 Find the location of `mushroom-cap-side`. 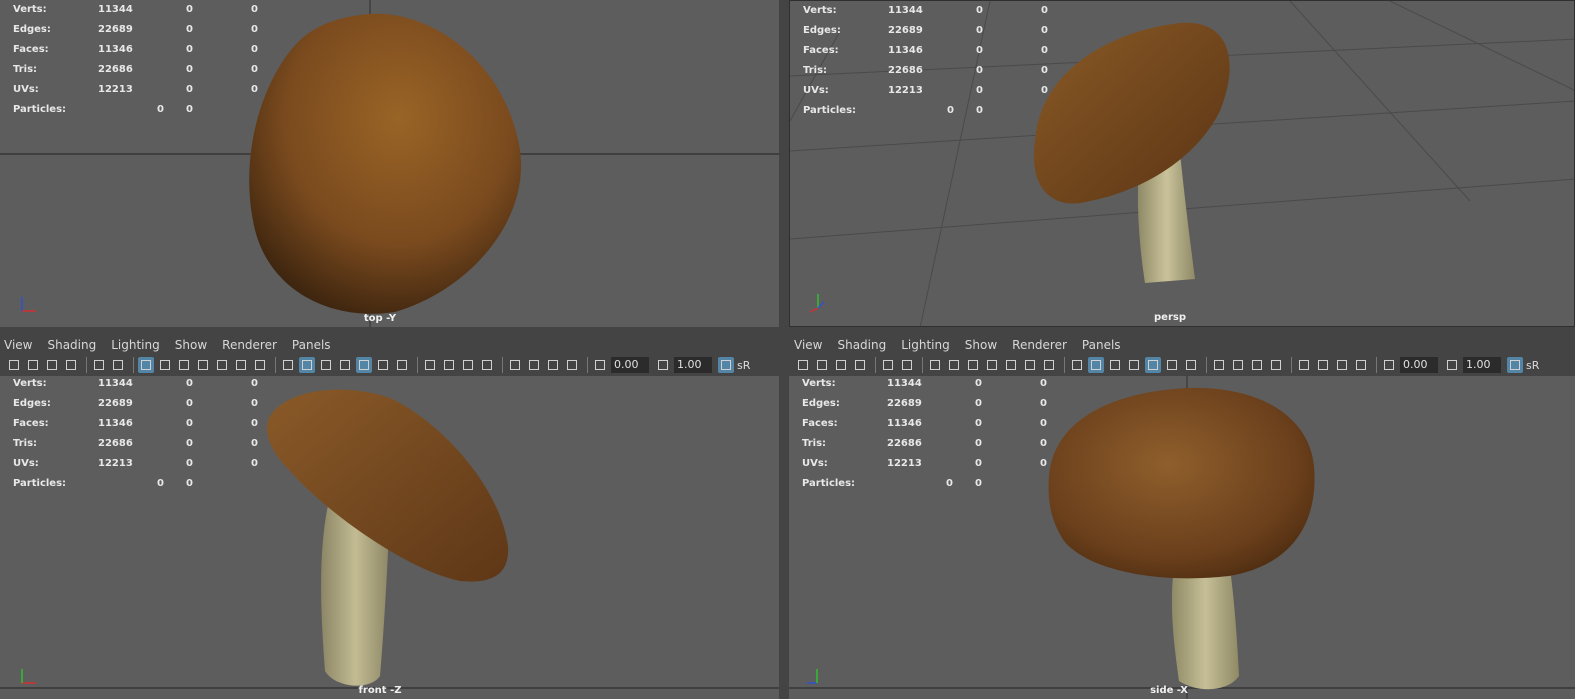

mushroom-cap-side is located at coordinates (1181, 483).